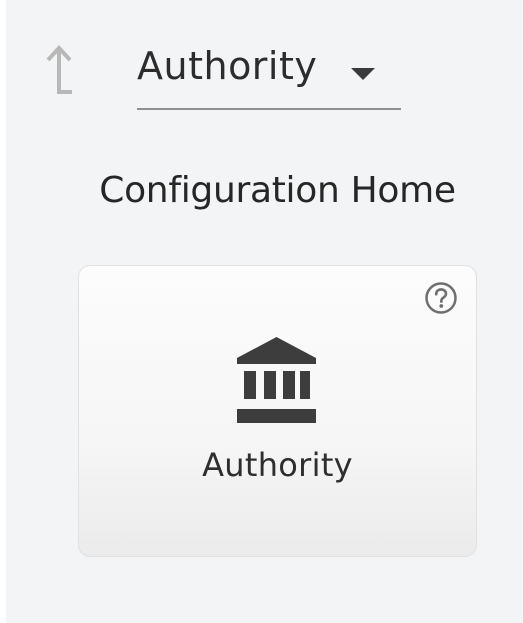  What do you see at coordinates (227, 66) in the screenshot?
I see `authority-selector-value: Authority` at bounding box center [227, 66].